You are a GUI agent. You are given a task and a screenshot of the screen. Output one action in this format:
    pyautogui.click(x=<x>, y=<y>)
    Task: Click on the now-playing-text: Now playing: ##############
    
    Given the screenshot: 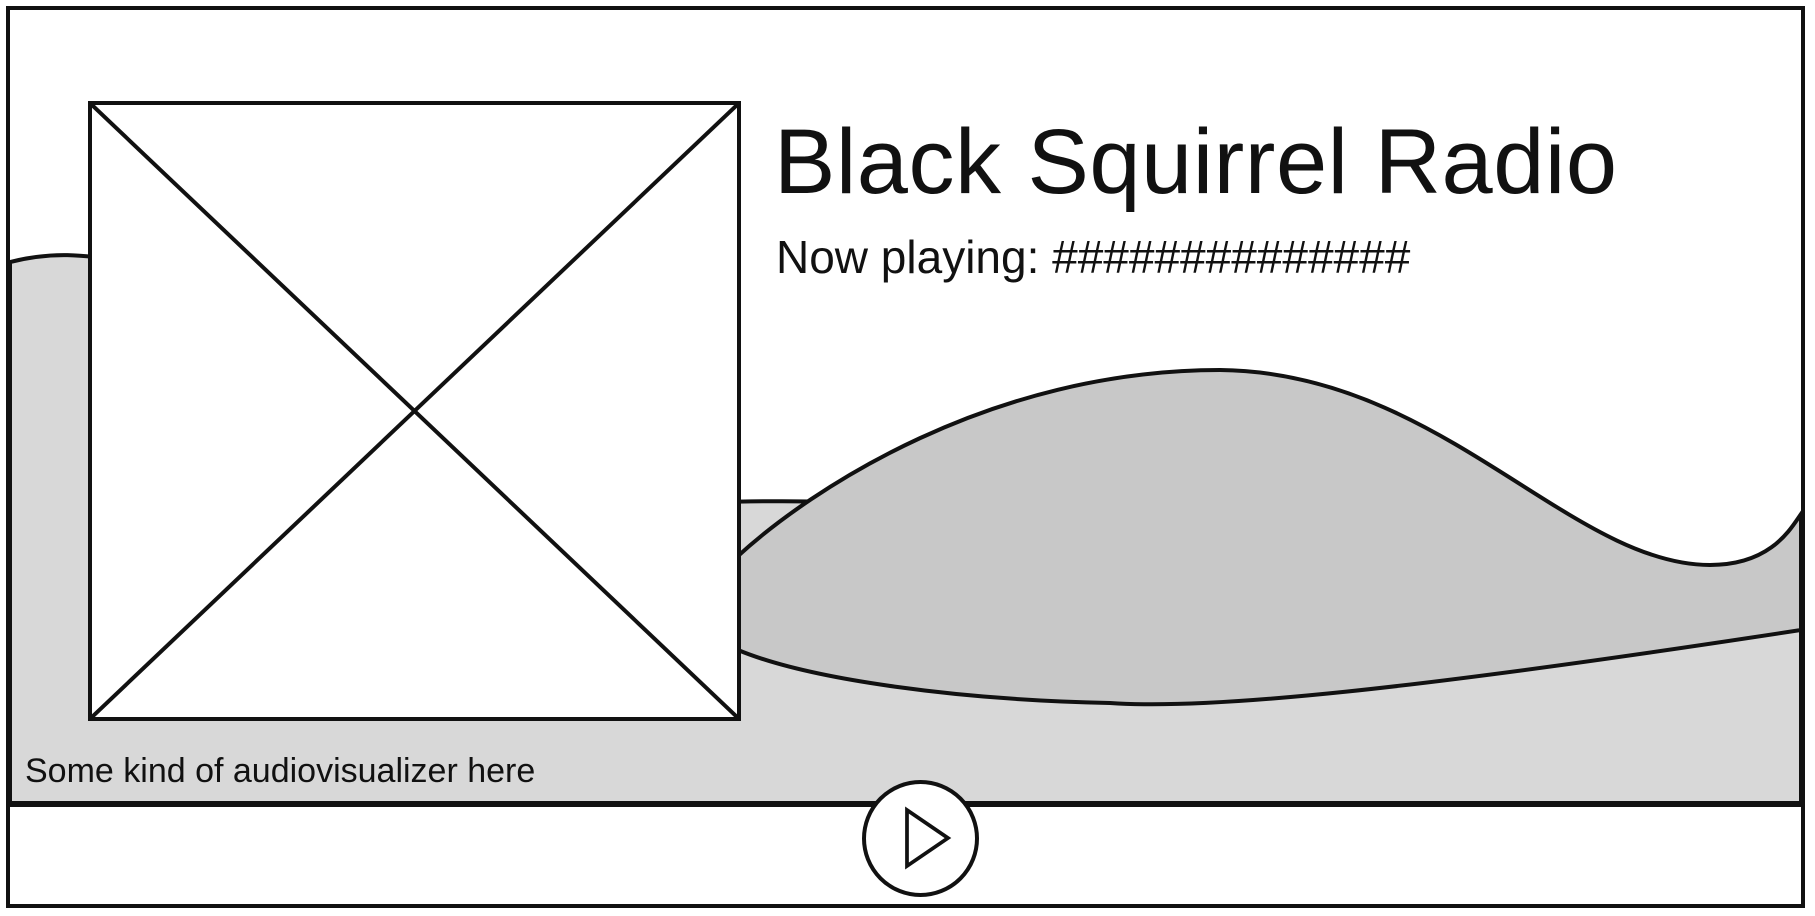 What is the action you would take?
    pyautogui.click(x=1093, y=257)
    